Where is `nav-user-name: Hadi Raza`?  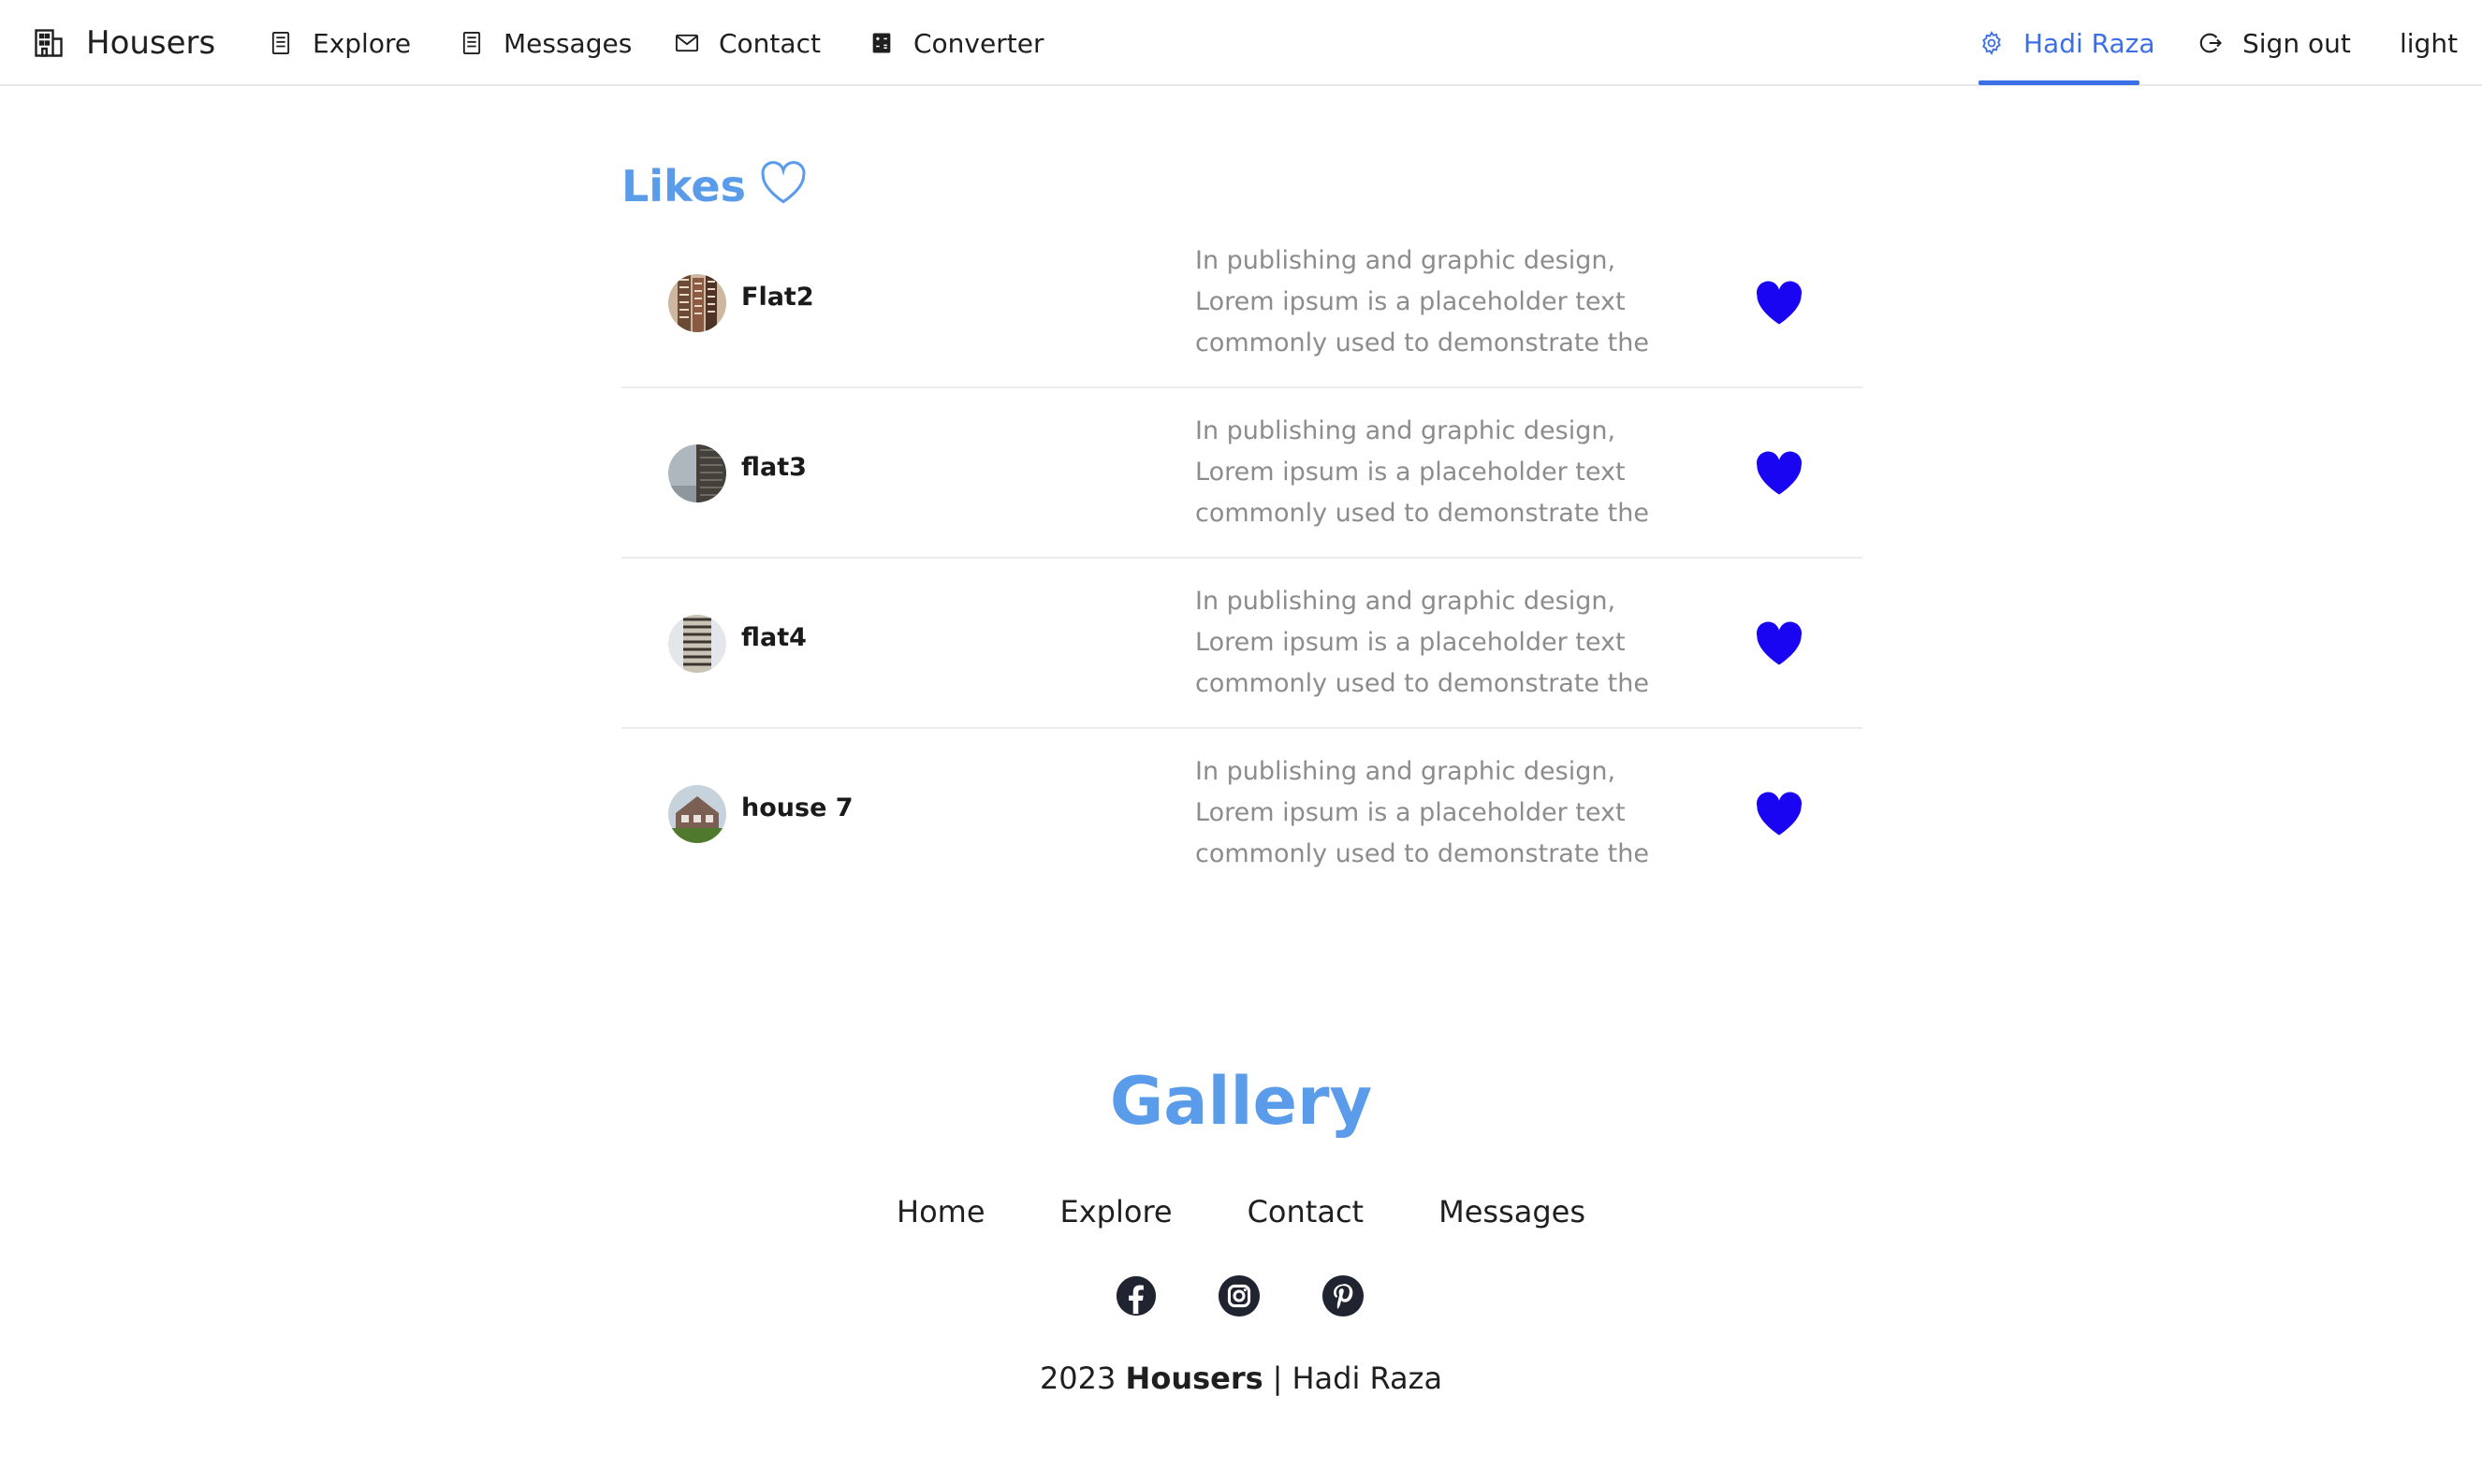
nav-user-name: Hadi Raza is located at coordinates (2089, 43).